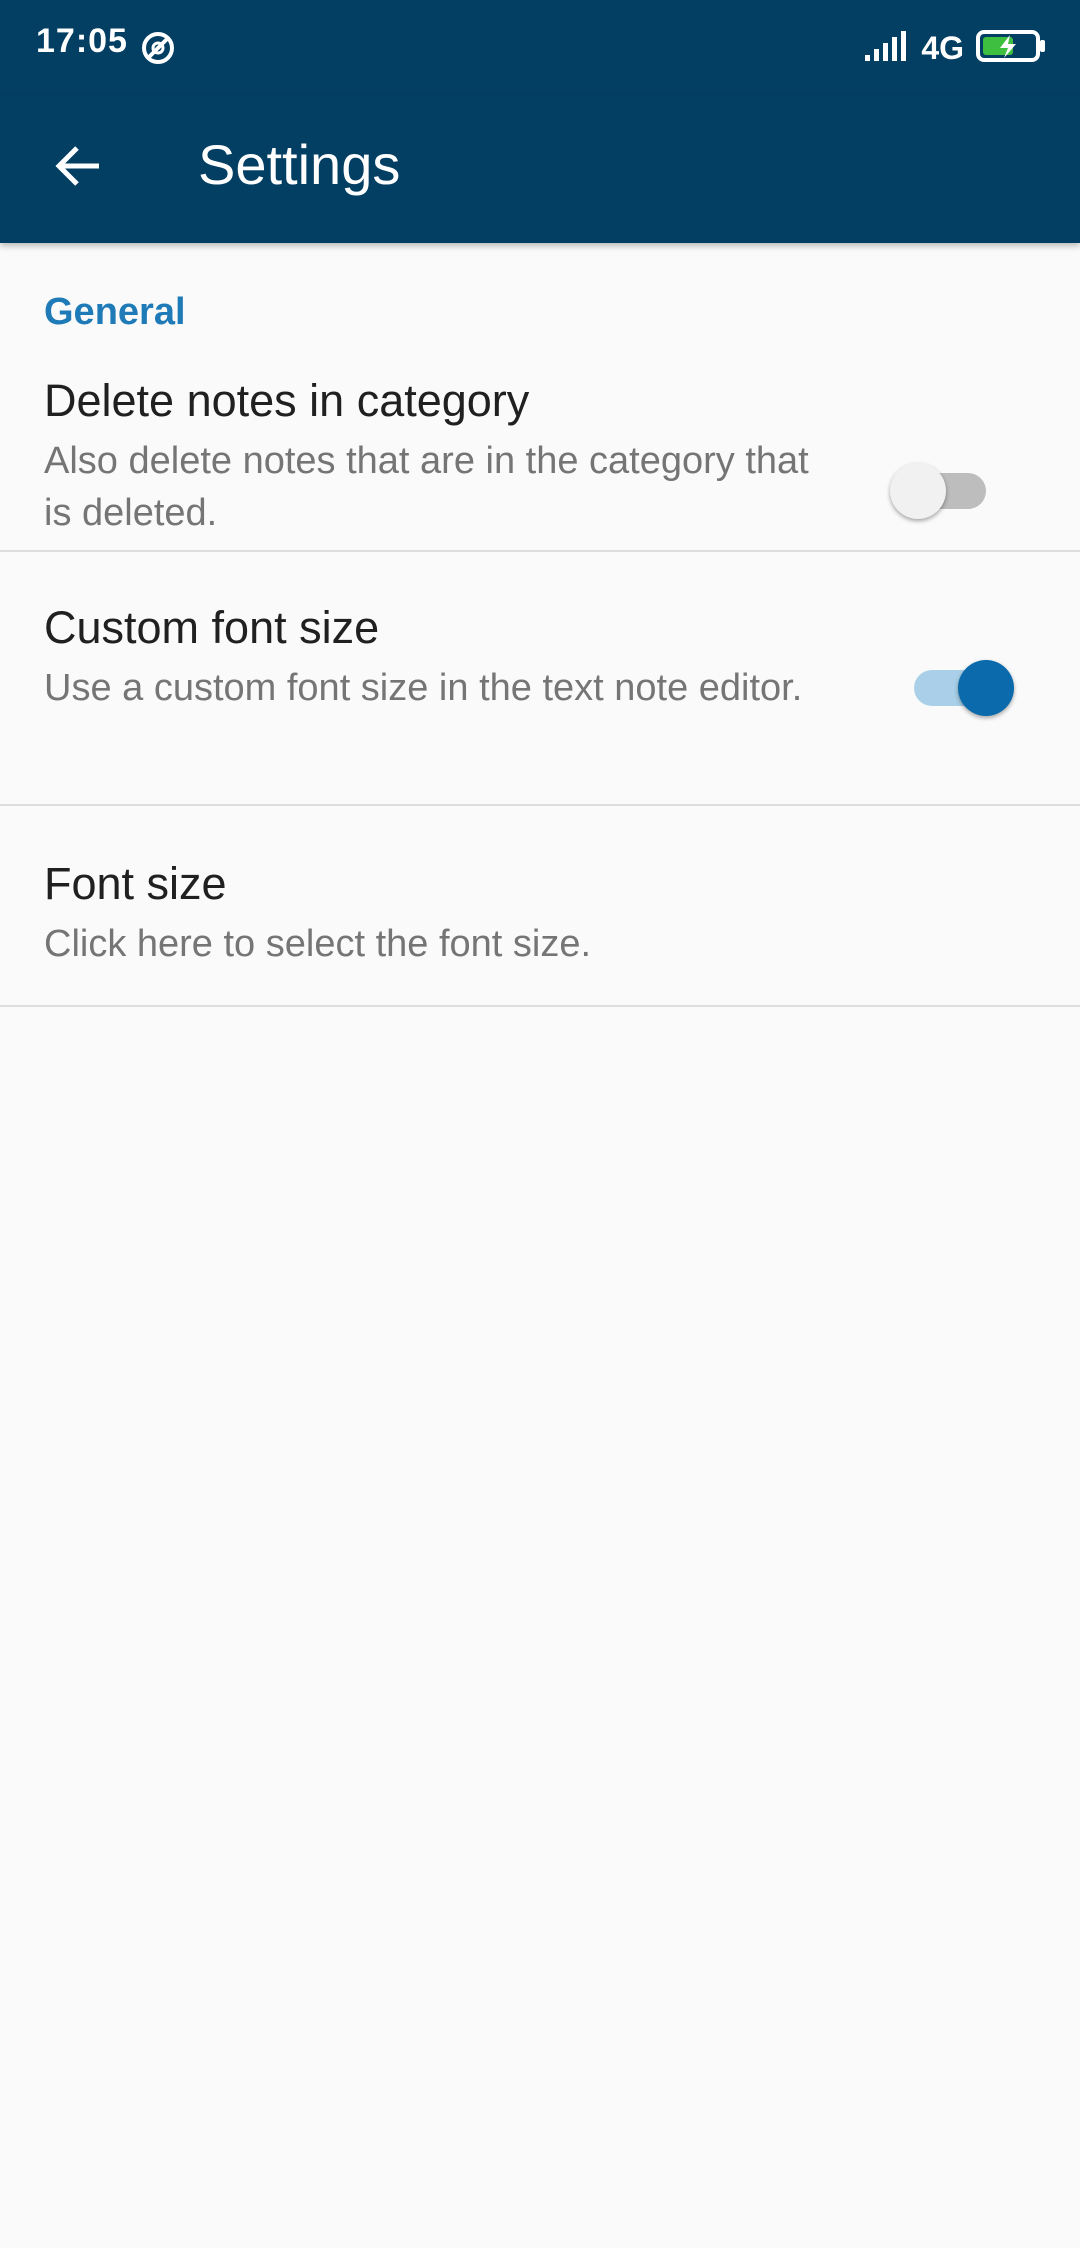  What do you see at coordinates (540, 169) in the screenshot?
I see `app-bar: Settings` at bounding box center [540, 169].